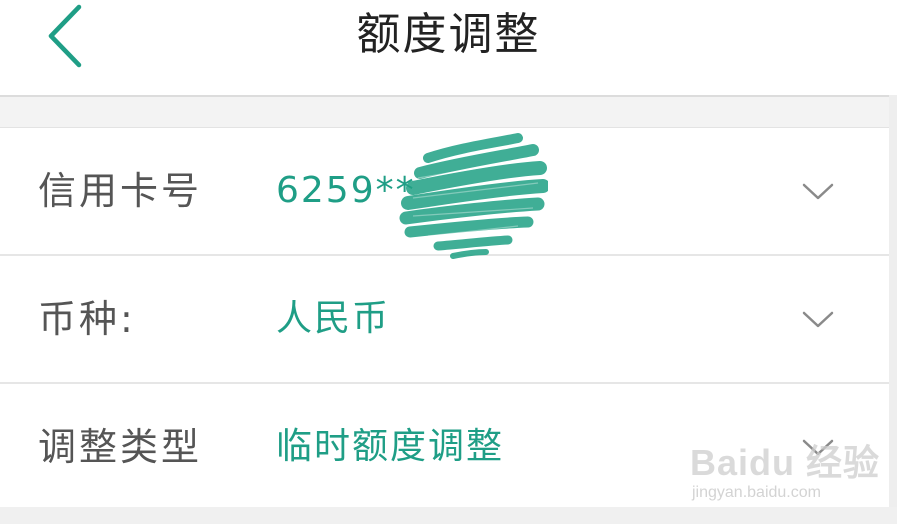 The width and height of the screenshot is (897, 524). Describe the element at coordinates (390, 446) in the screenshot. I see `adjustment-type-value: 临时额度调整` at that location.